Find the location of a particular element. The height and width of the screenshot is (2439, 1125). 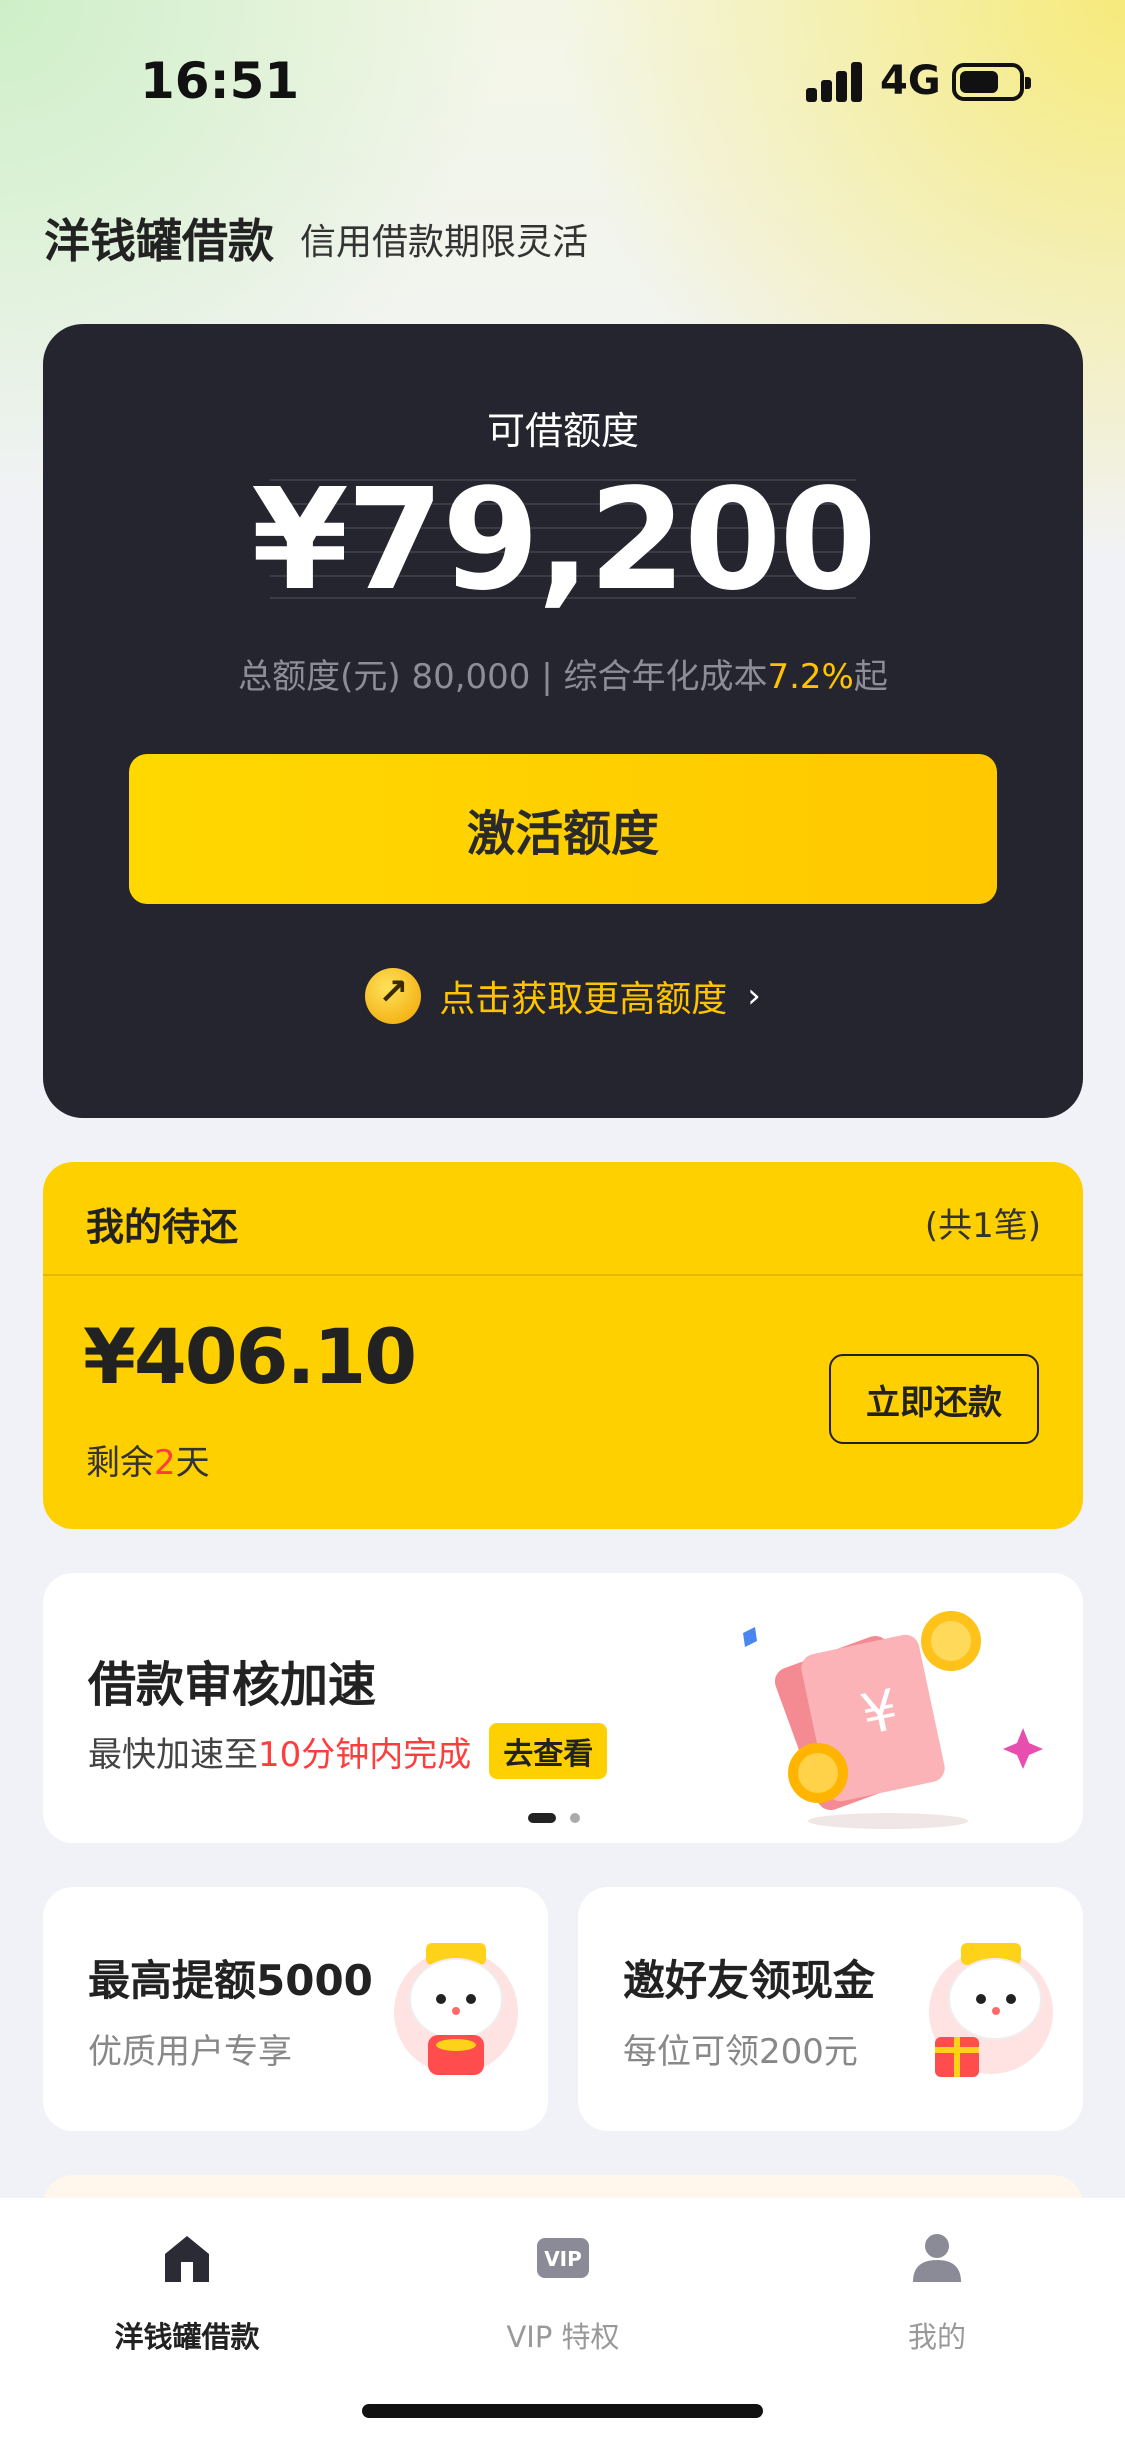

bottom-tab-bar: 洋钱罐借款 VIP VIP 特权 我的 is located at coordinates (562, 2318).